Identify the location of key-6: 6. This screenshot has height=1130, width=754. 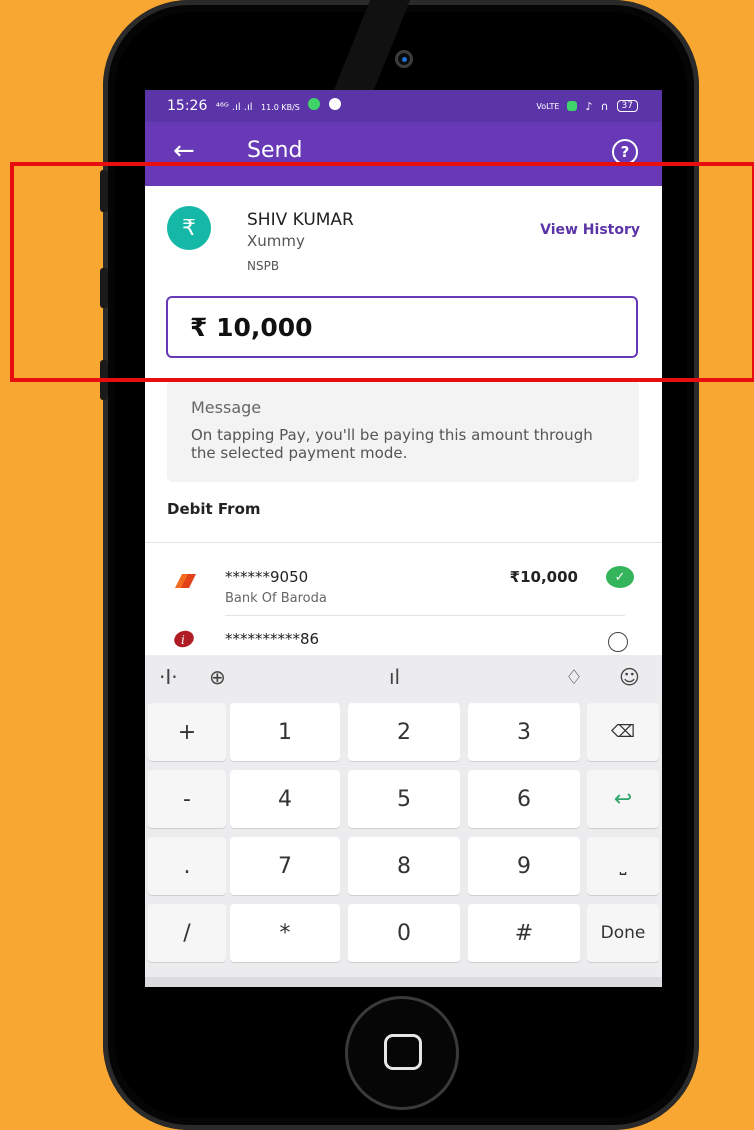
(524, 799).